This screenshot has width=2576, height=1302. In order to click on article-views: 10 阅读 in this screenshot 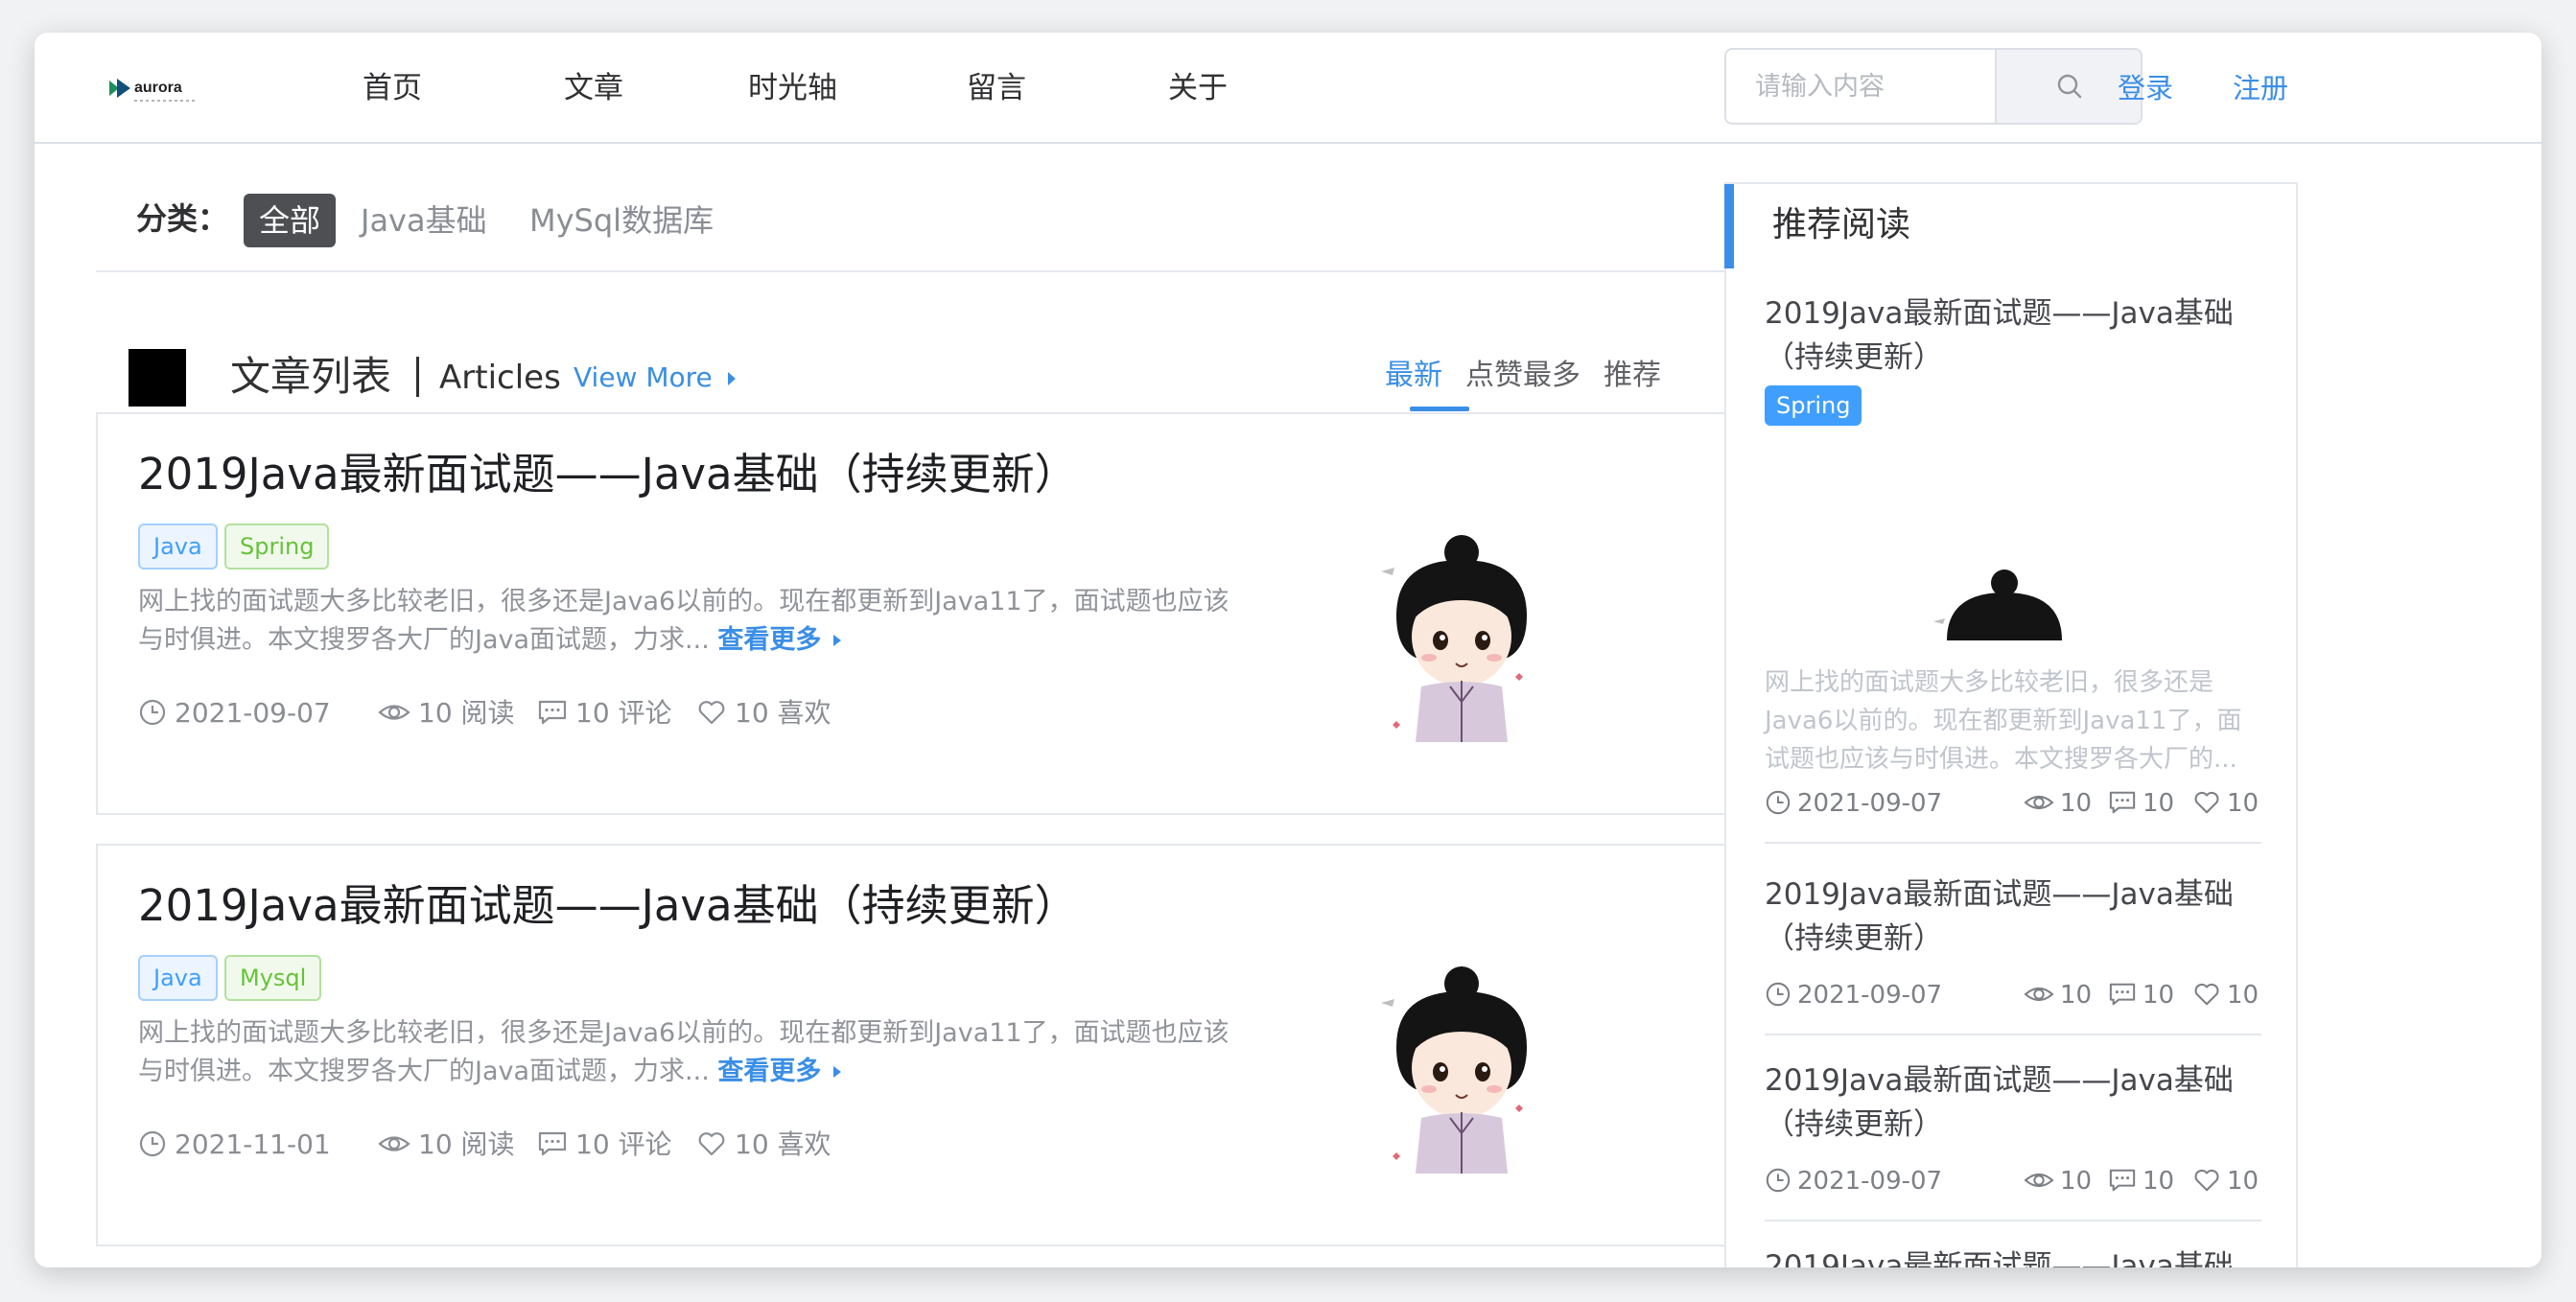, I will do `click(446, 713)`.